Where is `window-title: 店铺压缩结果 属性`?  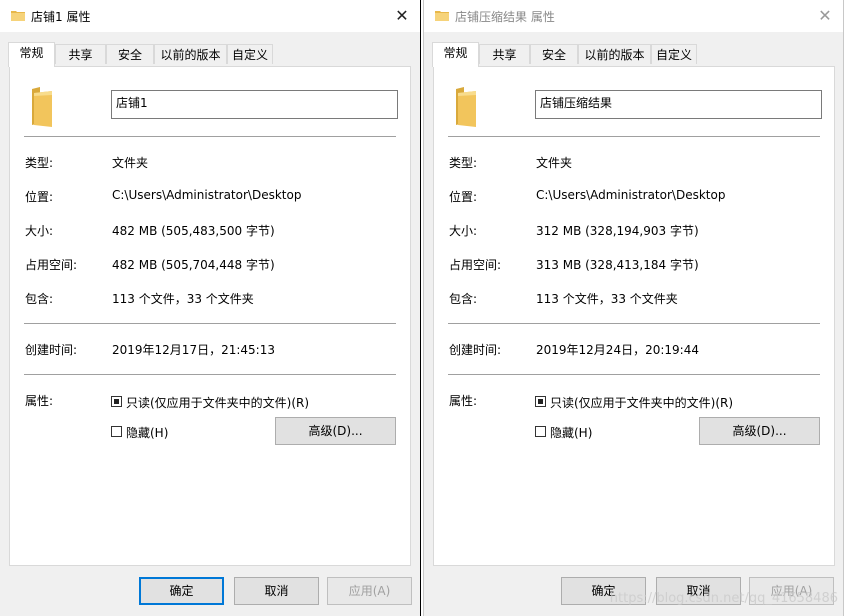 window-title: 店铺压缩结果 属性 is located at coordinates (505, 17).